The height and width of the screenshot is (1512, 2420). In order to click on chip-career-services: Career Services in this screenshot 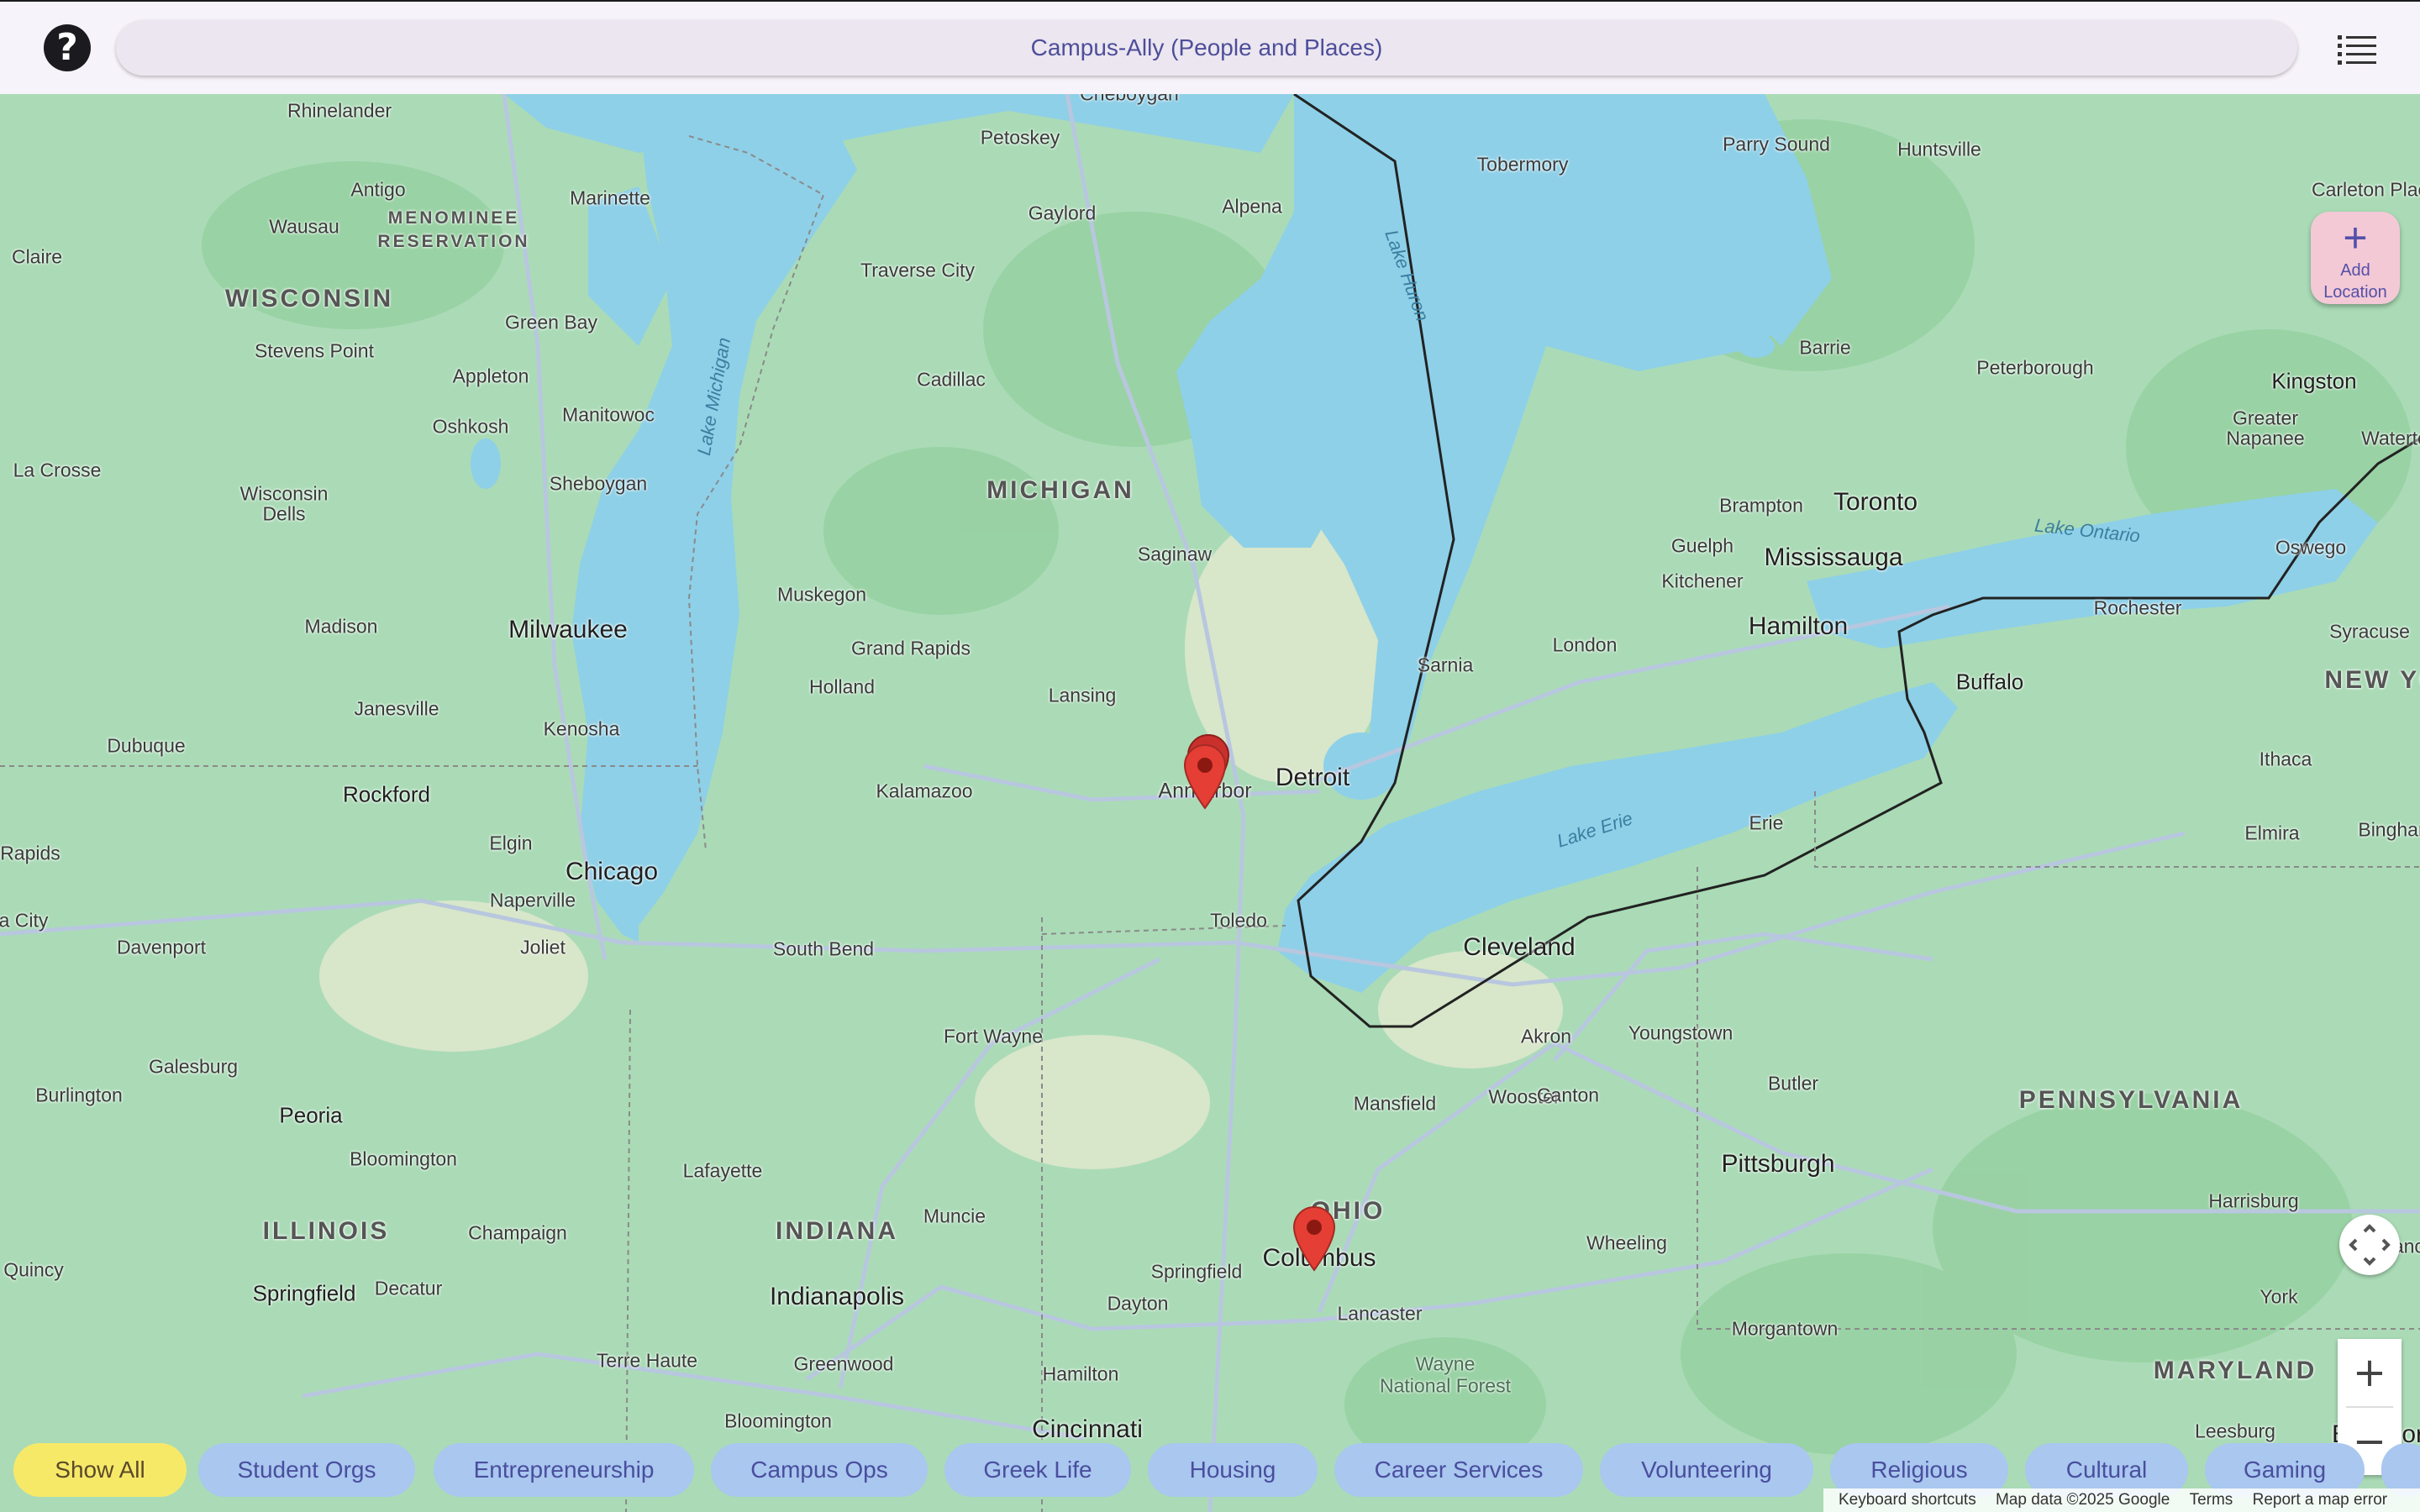, I will do `click(1458, 1470)`.